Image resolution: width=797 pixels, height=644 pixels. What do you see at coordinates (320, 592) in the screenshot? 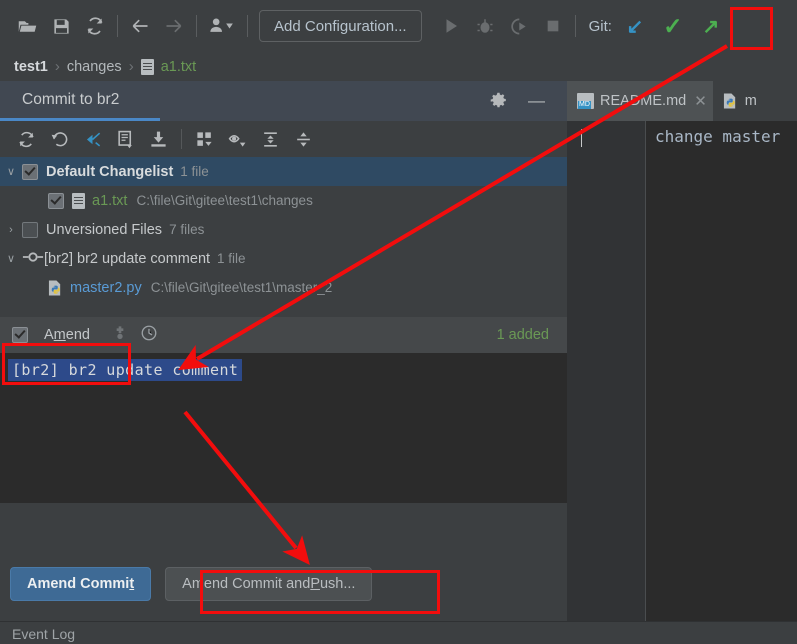
I see `amend-commit-and-push-highlight` at bounding box center [320, 592].